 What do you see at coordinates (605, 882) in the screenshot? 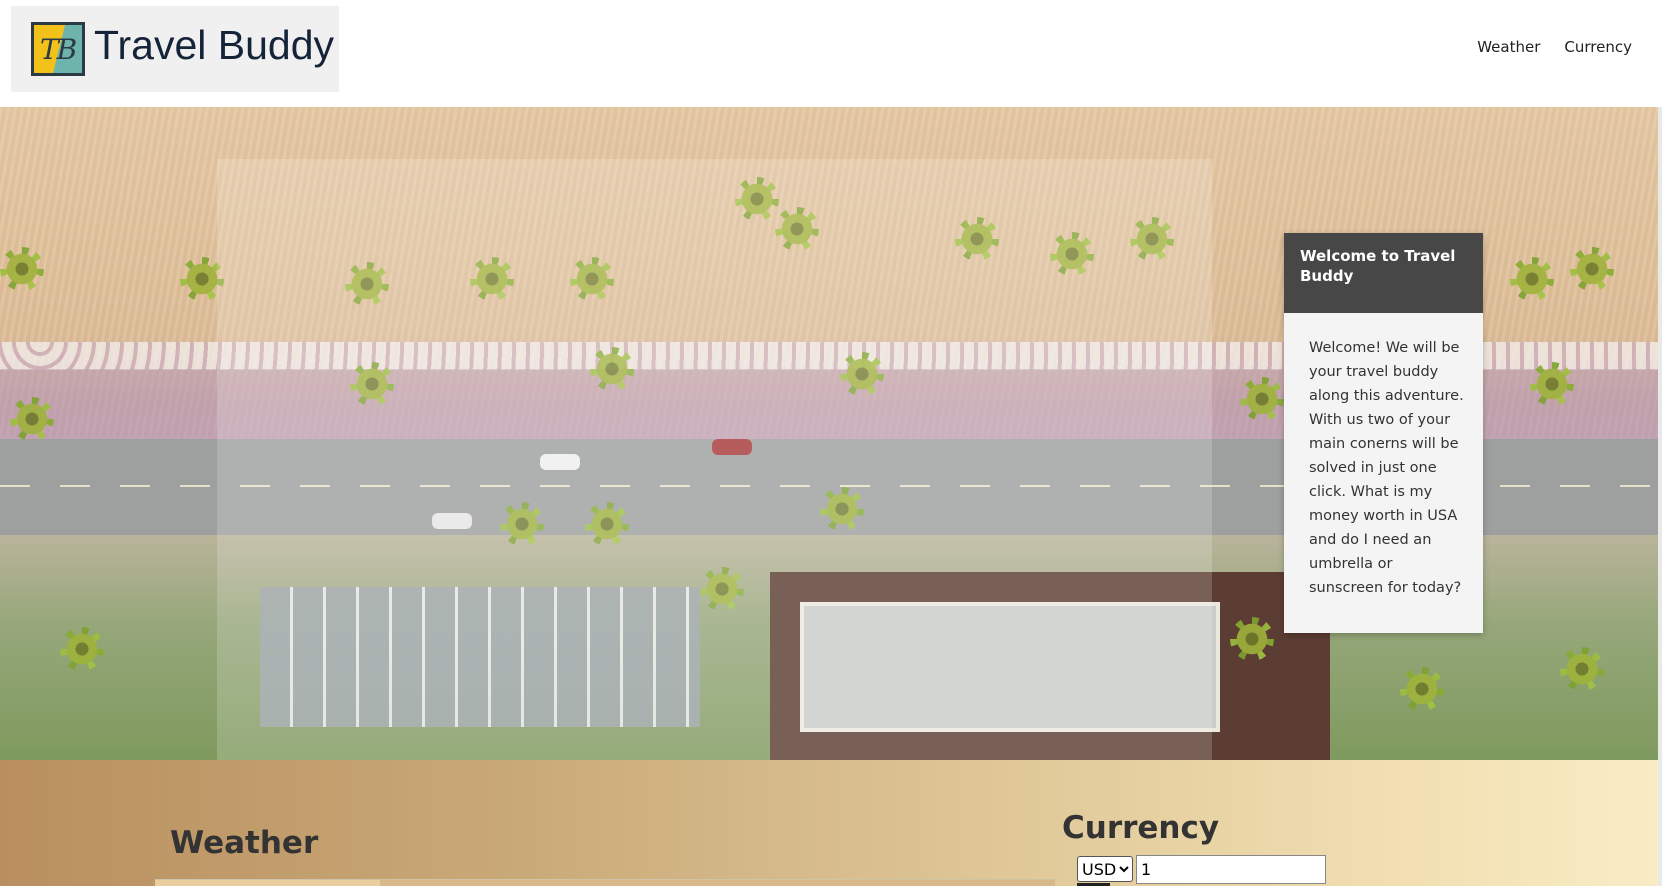
I see `weather-panel-edge` at bounding box center [605, 882].